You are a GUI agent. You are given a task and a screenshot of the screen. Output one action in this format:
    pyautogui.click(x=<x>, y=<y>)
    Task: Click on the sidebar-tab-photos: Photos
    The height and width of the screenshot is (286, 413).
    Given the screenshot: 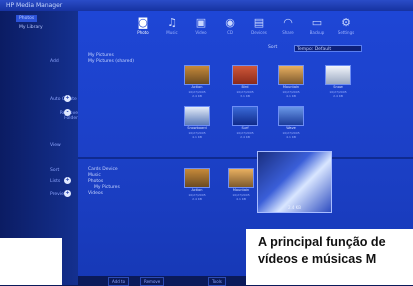 What is the action you would take?
    pyautogui.click(x=27, y=18)
    